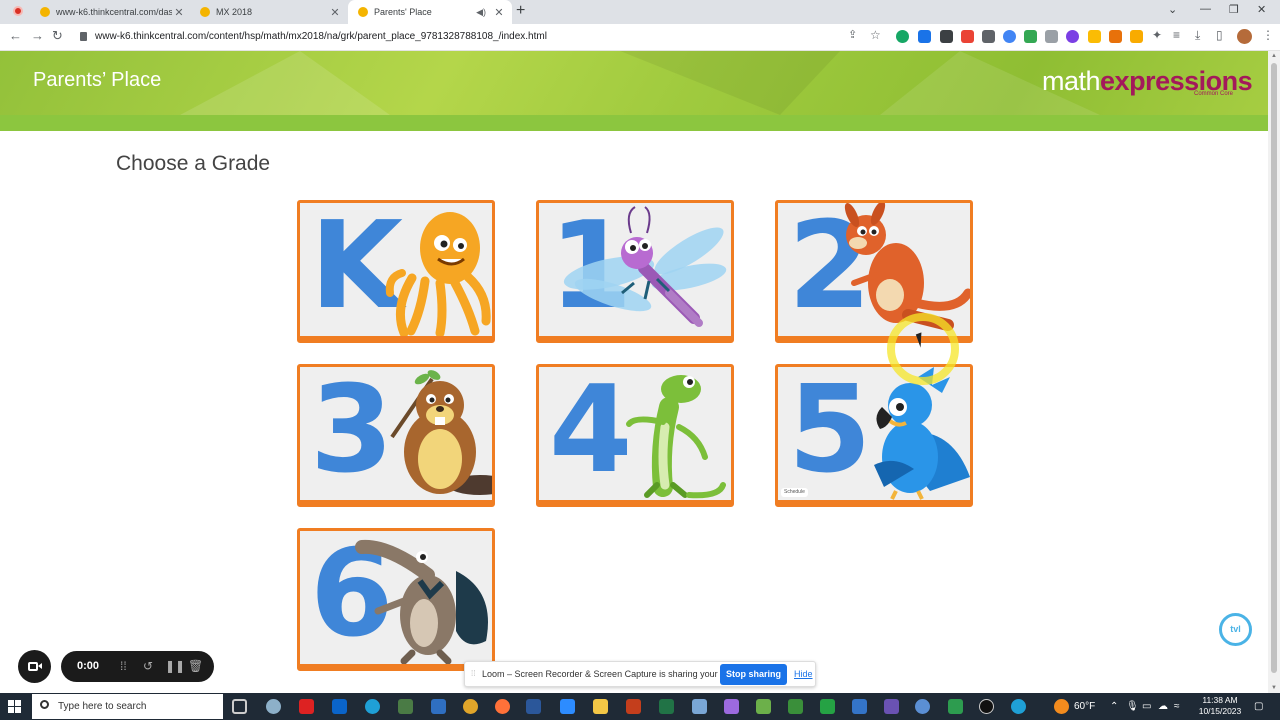 This screenshot has height=720, width=1280. What do you see at coordinates (269, 12) in the screenshot?
I see `browser-tab-mx2018: MX 2018 ✕` at bounding box center [269, 12].